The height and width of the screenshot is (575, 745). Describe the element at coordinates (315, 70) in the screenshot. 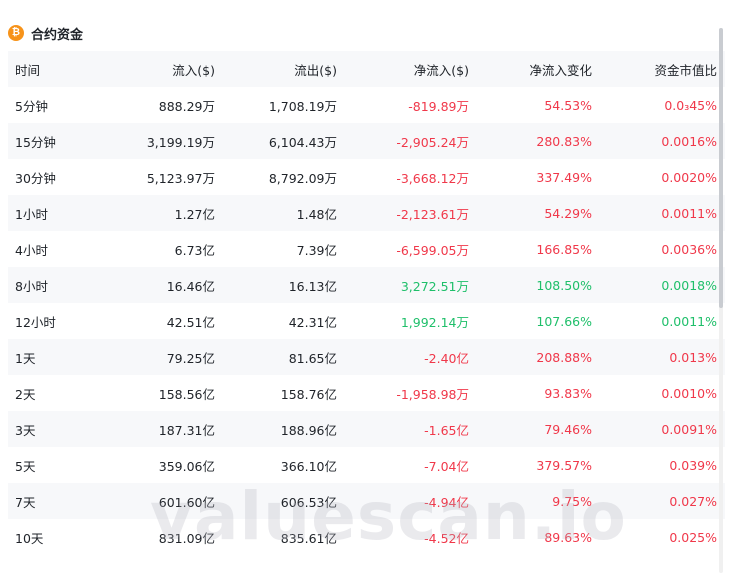

I see `header-outflow: 流出($)` at that location.